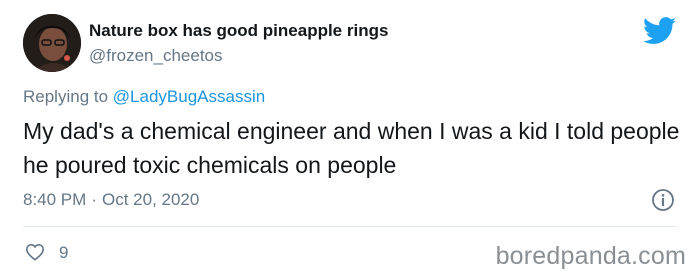 This screenshot has height=280, width=700. Describe the element at coordinates (156, 56) in the screenshot. I see `user-handle: @frozen_cheetos` at that location.